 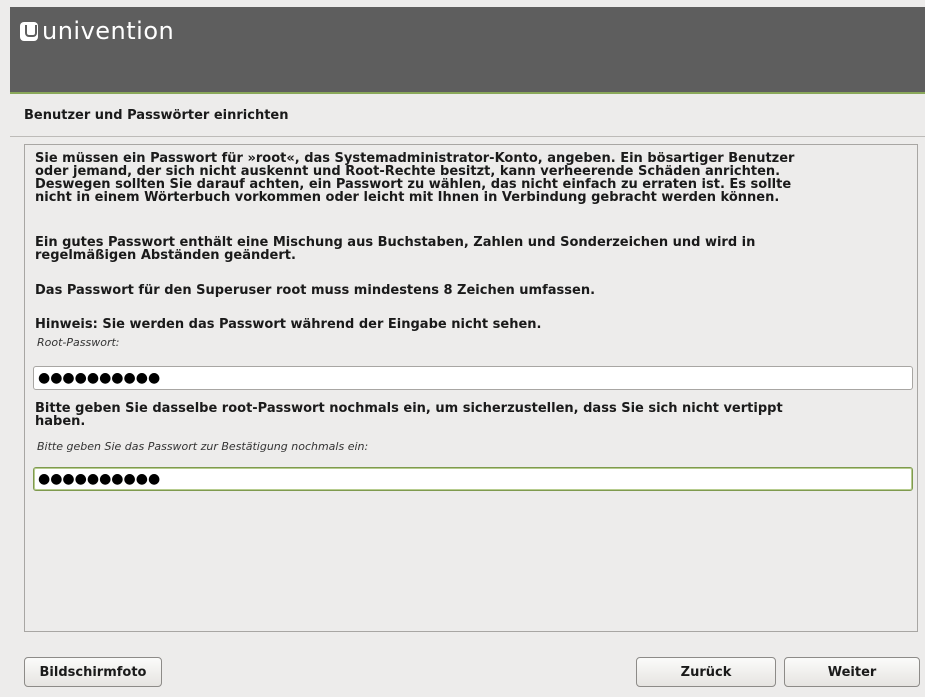 I want to click on brand-name: univention, so click(x=108, y=31).